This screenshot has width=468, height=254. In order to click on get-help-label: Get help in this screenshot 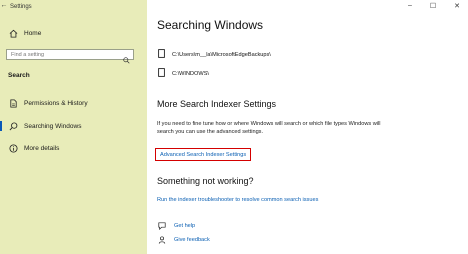, I will do `click(185, 226)`.